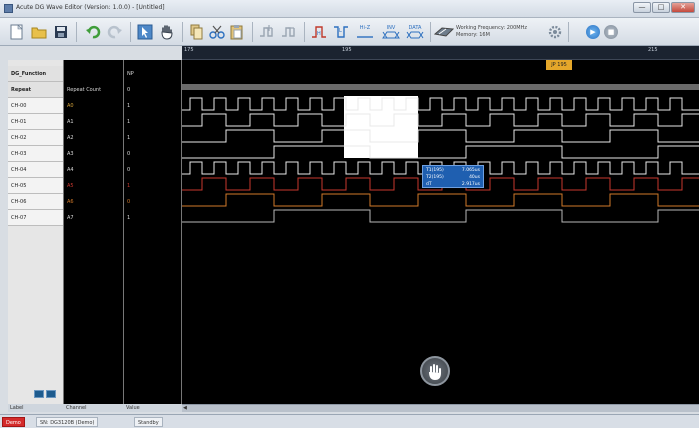 Image resolution: width=699 pixels, height=428 pixels. What do you see at coordinates (152, 218) in the screenshot?
I see `channel-value-7: 1` at bounding box center [152, 218].